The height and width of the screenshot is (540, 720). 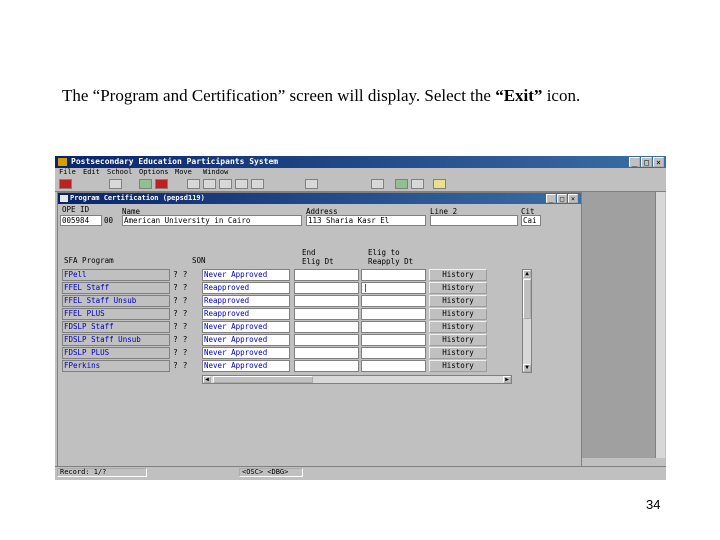 I want to click on line2-field, so click(x=474, y=220).